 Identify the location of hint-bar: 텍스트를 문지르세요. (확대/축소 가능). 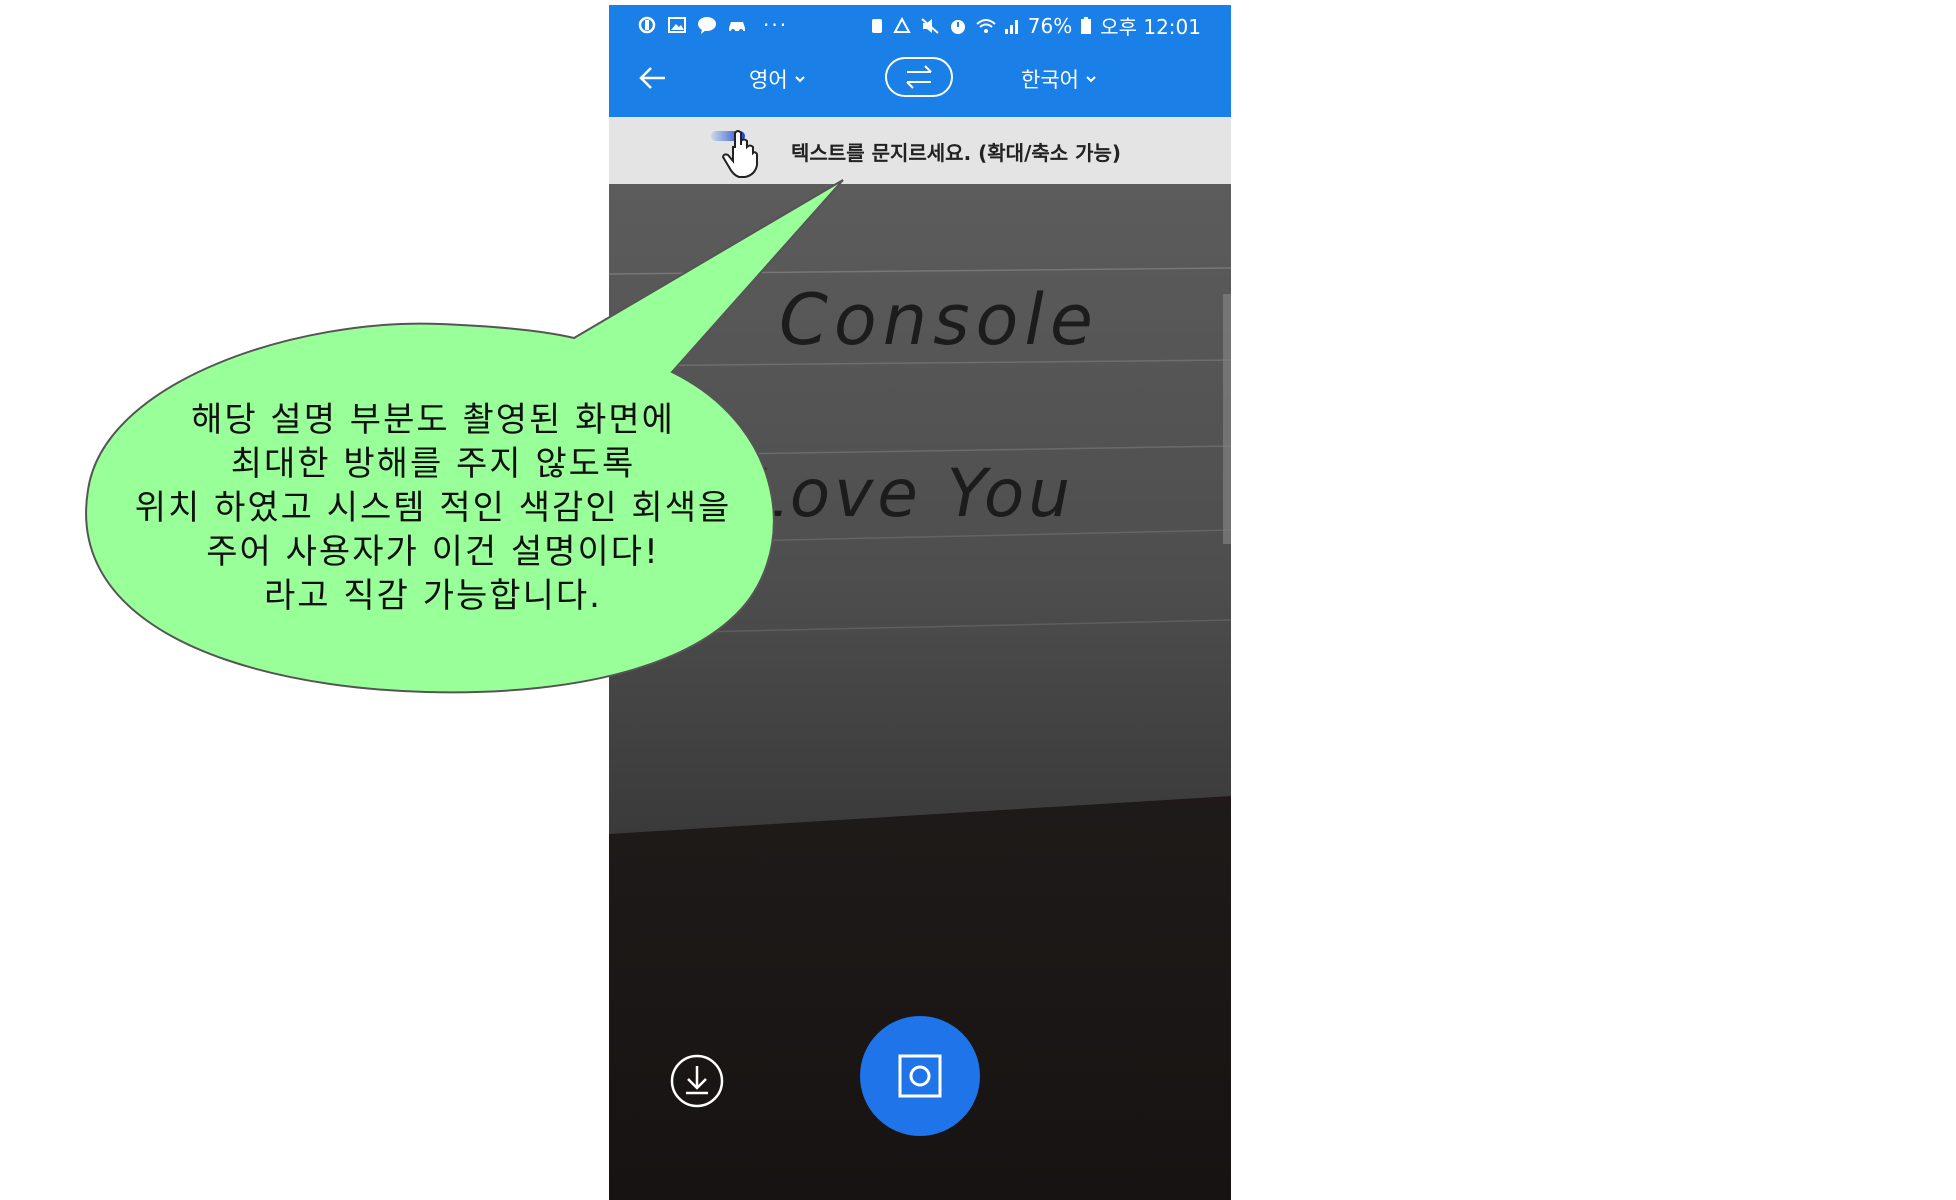
(920, 150).